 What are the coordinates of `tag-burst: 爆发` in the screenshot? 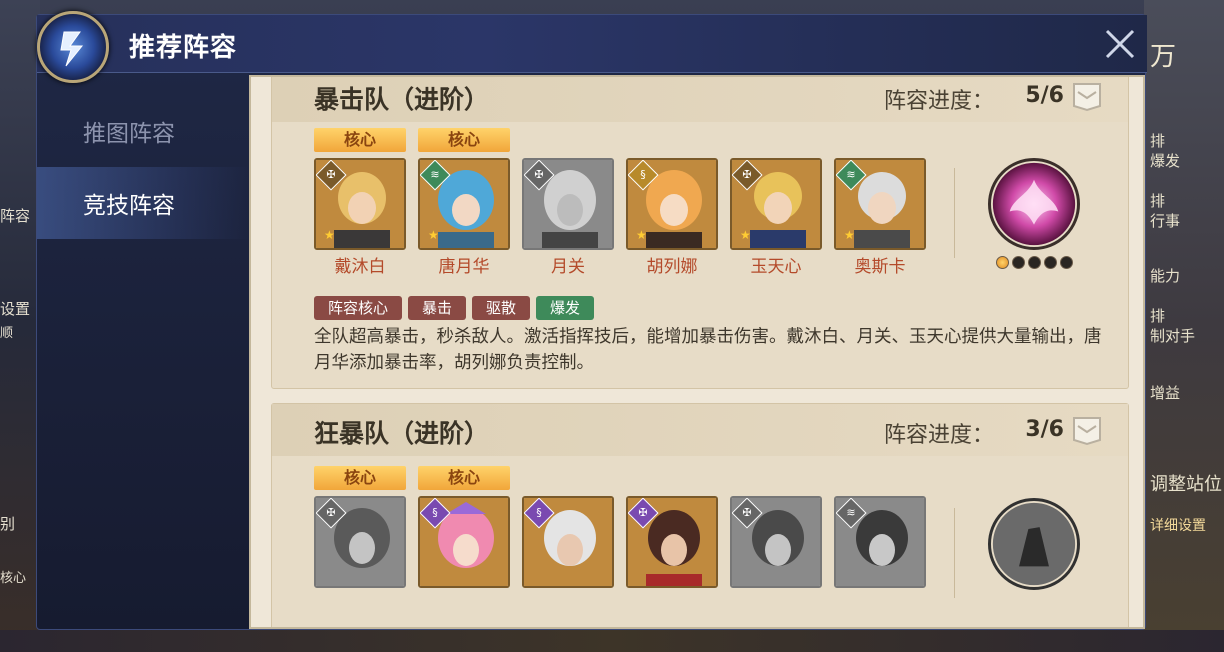 It's located at (565, 308).